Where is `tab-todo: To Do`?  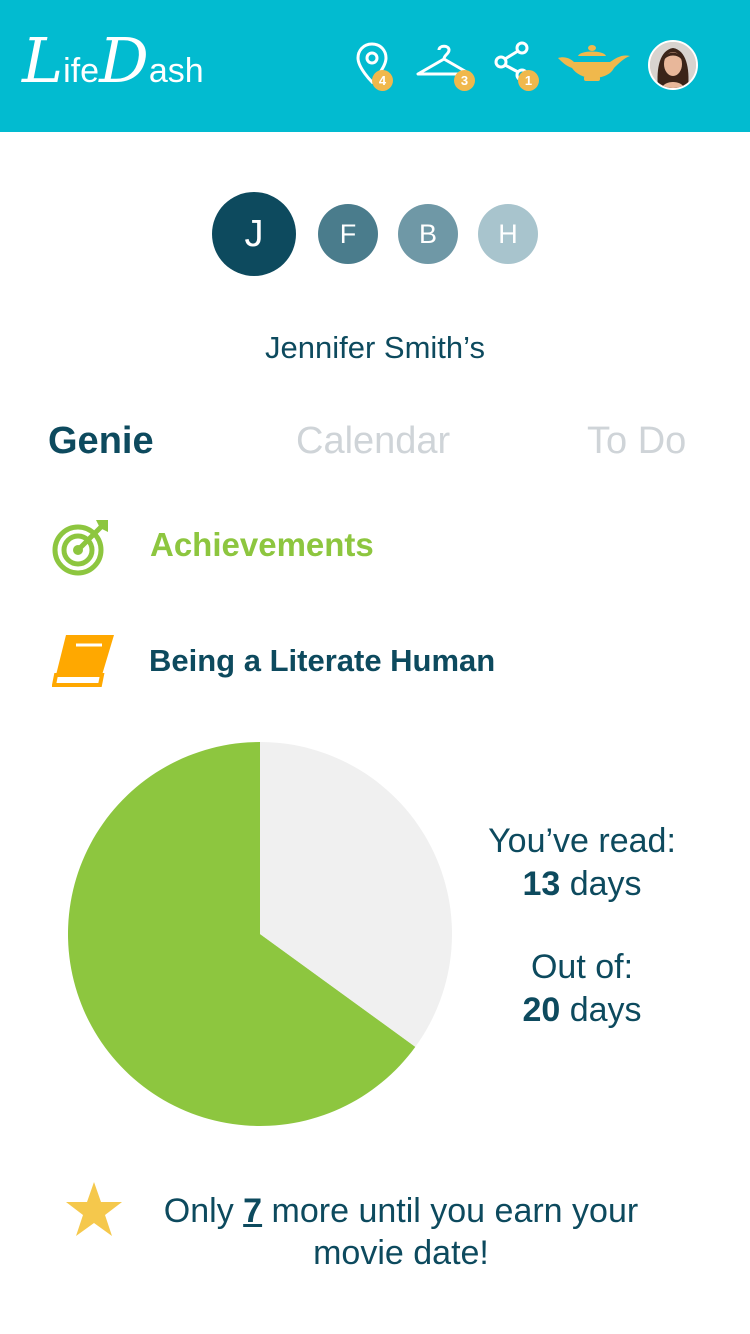 tab-todo: To Do is located at coordinates (636, 441).